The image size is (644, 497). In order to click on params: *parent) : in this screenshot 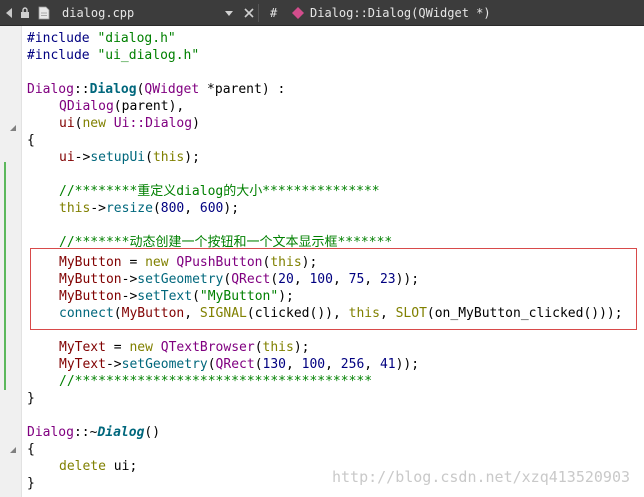, I will do `click(242, 89)`.